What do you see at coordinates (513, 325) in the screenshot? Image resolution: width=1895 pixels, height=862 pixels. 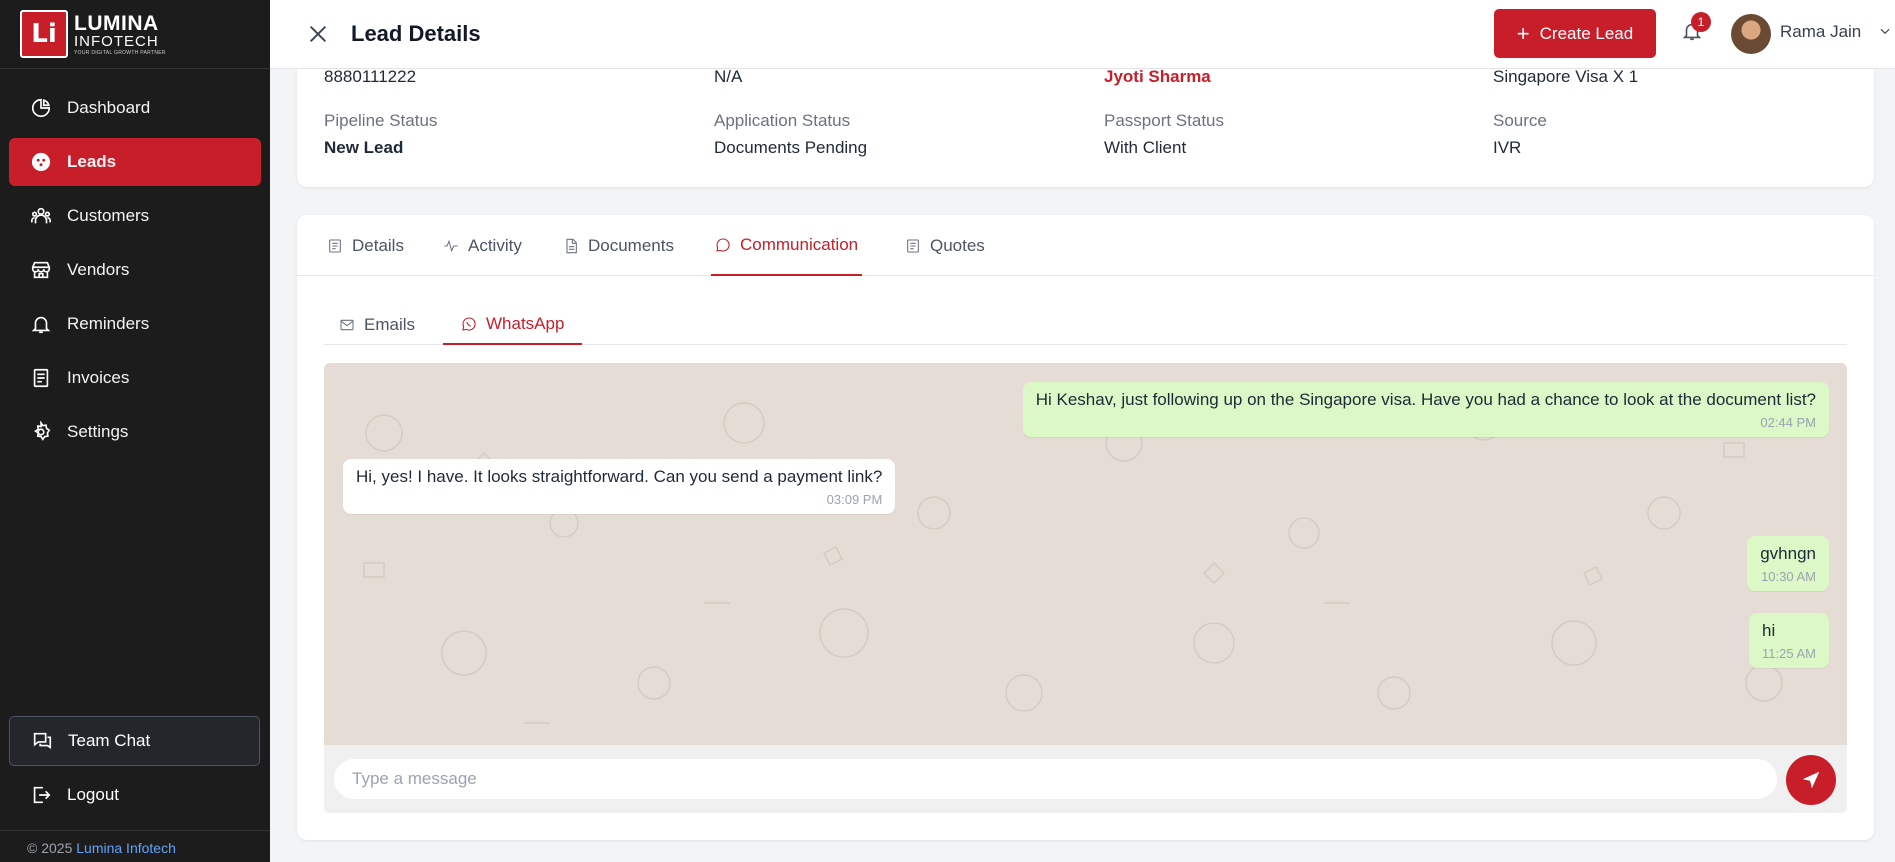 I see `subtab-whatsapp: WhatsApp` at bounding box center [513, 325].